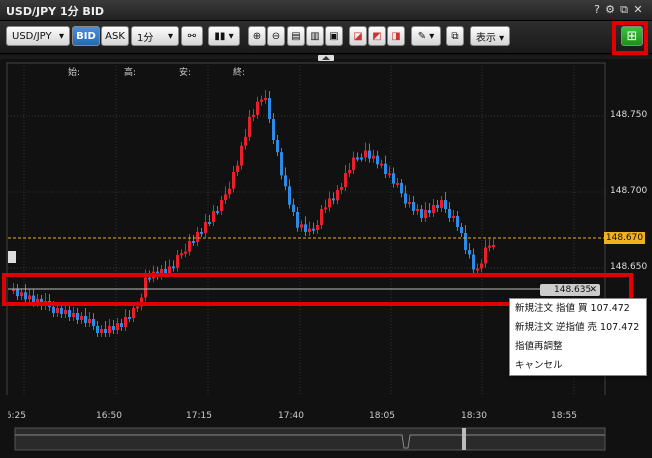 This screenshot has width=652, height=458. Describe the element at coordinates (115, 36) in the screenshot. I see `ask-button: ASK` at that location.